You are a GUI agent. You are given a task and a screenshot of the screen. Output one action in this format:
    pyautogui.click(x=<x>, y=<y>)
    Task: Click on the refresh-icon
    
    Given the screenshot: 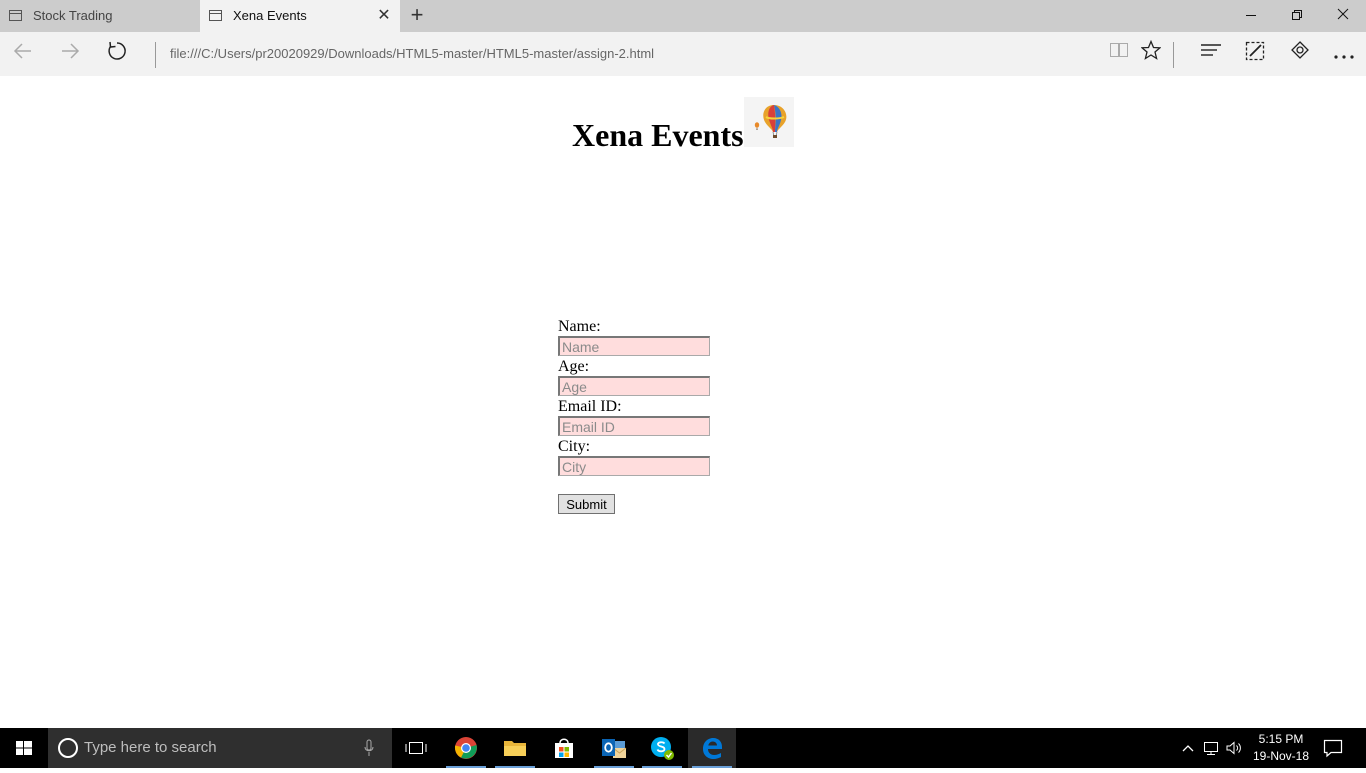 What is the action you would take?
    pyautogui.click(x=117, y=54)
    